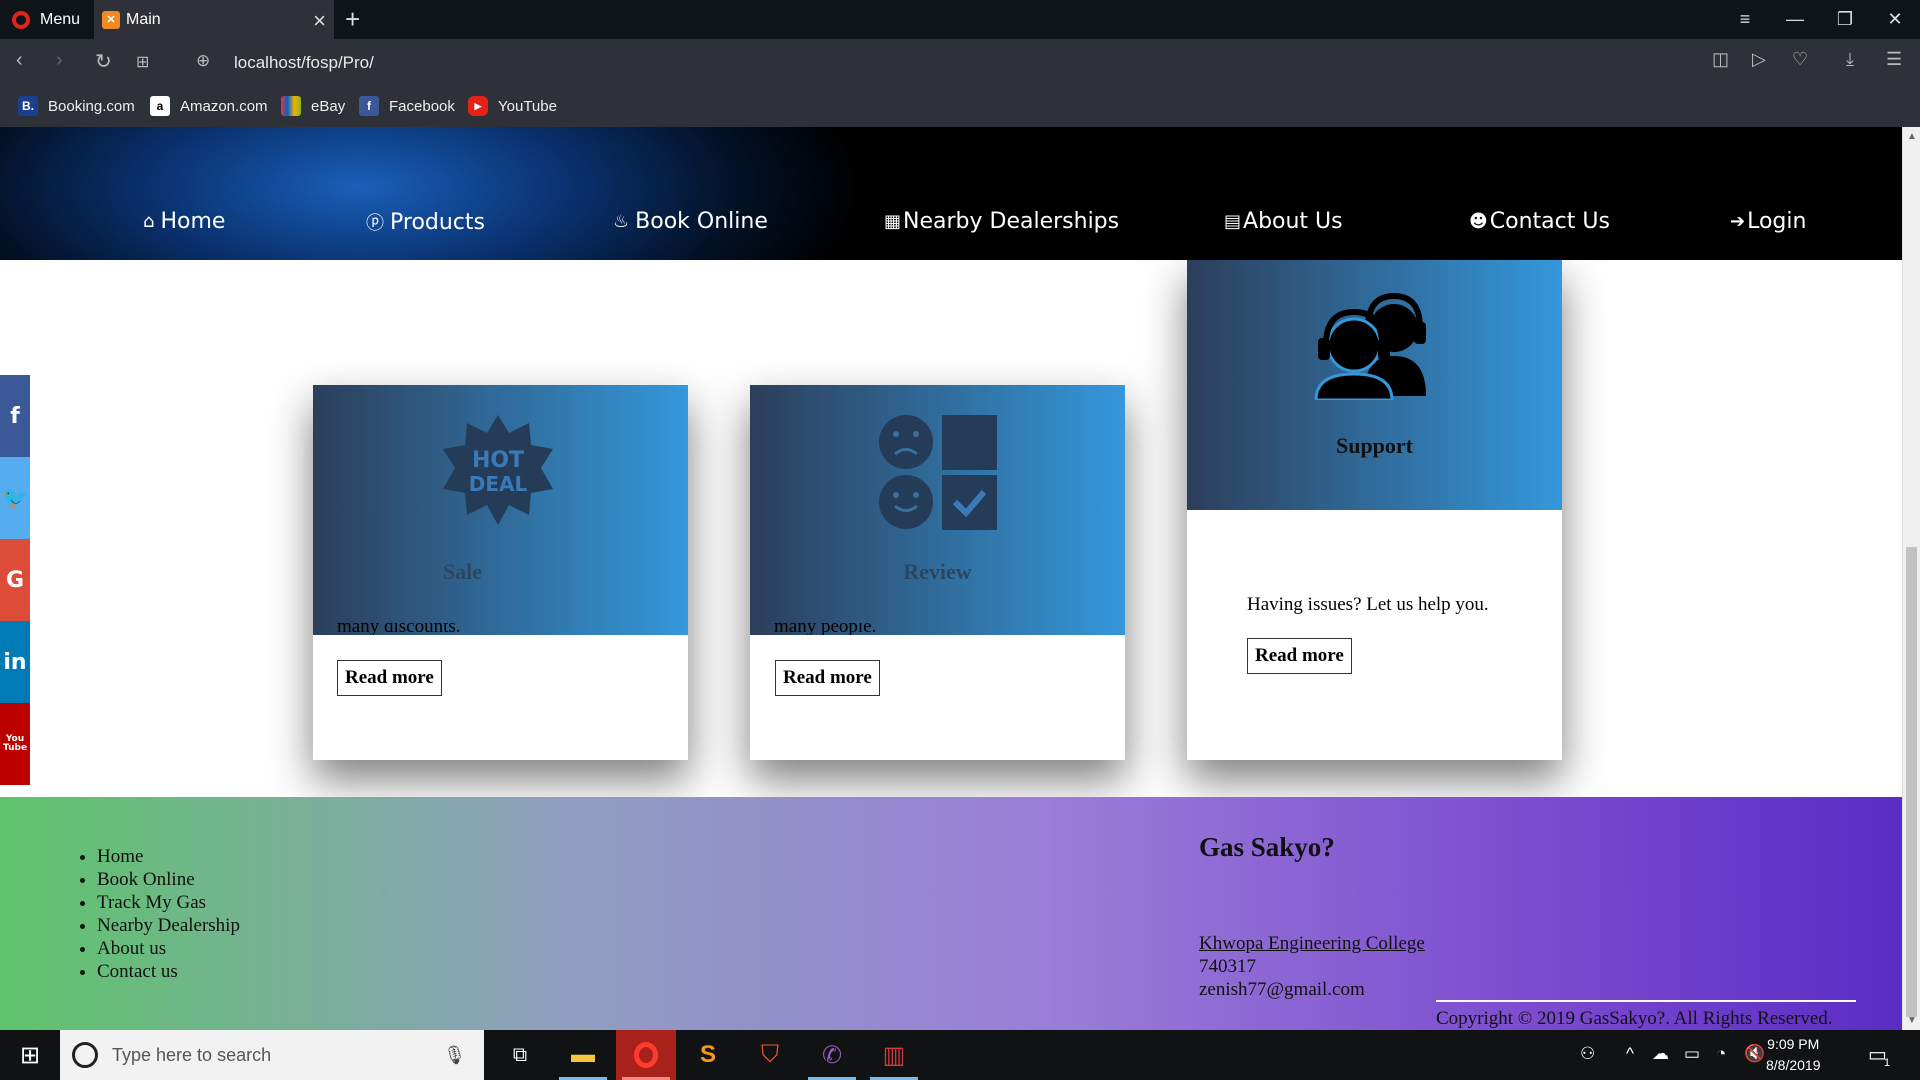 This screenshot has width=1920, height=1080. I want to click on show-hidden-icons-icon: ^, so click(1630, 1054).